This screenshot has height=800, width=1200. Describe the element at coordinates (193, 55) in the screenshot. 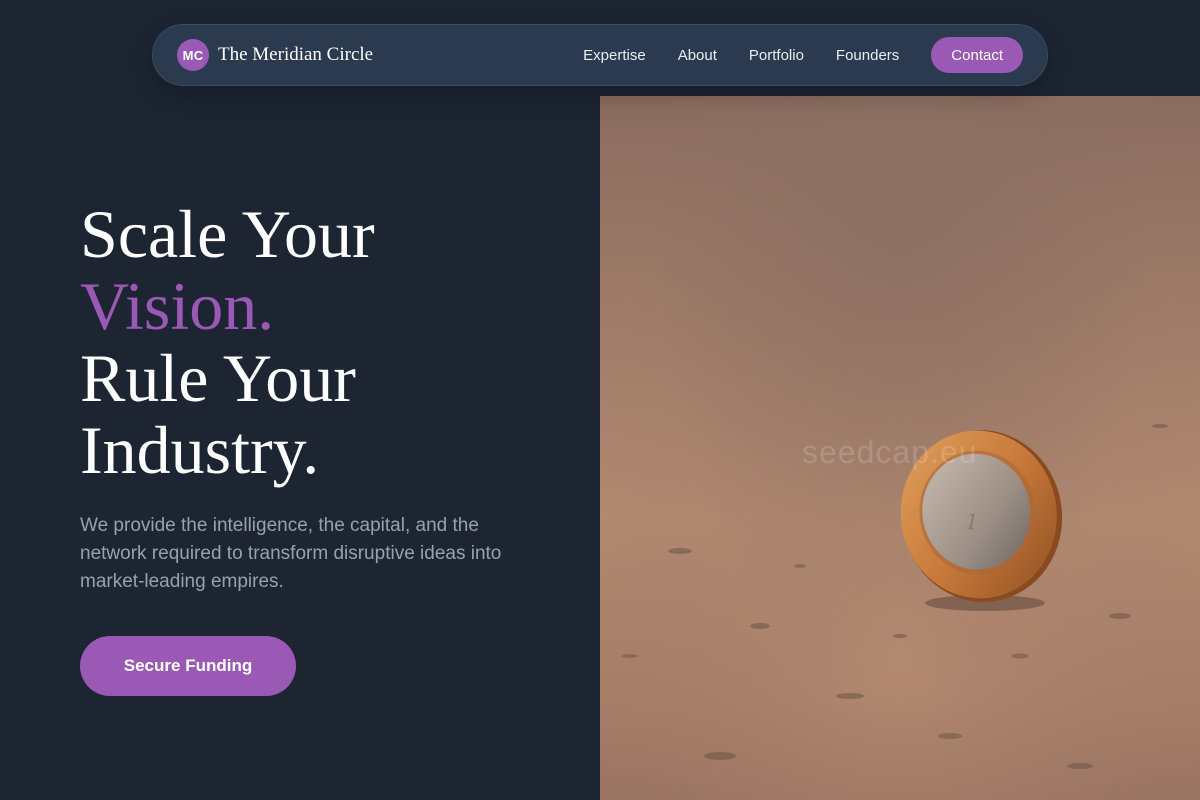

I see `brand-badge: MC` at that location.